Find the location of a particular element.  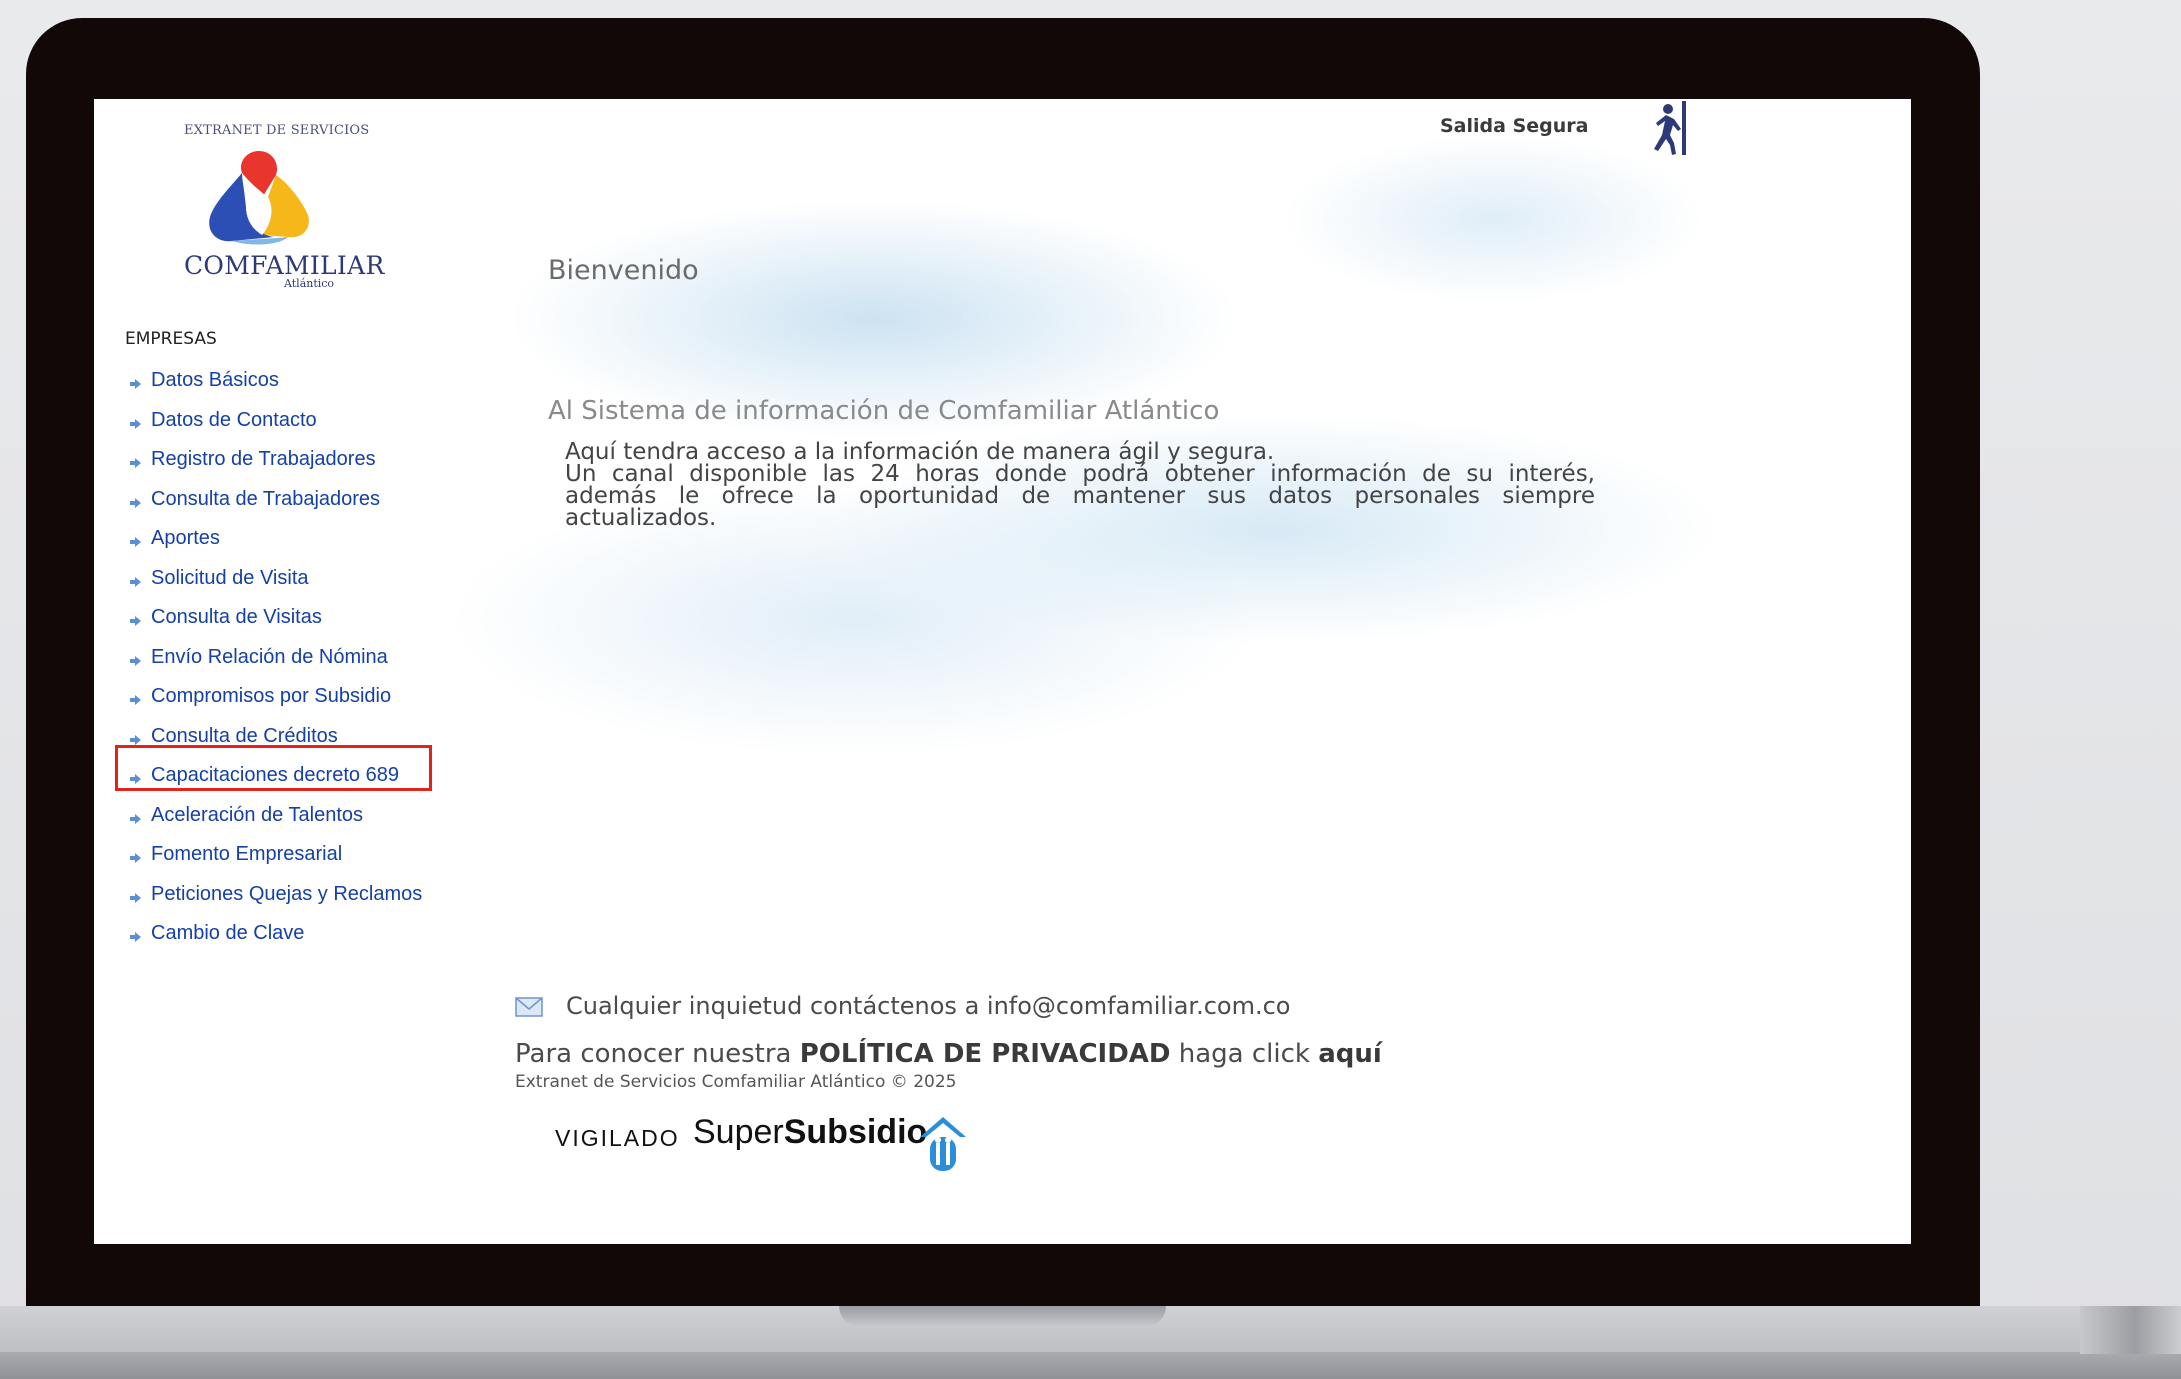

page-title: Bienvenido is located at coordinates (623, 270).